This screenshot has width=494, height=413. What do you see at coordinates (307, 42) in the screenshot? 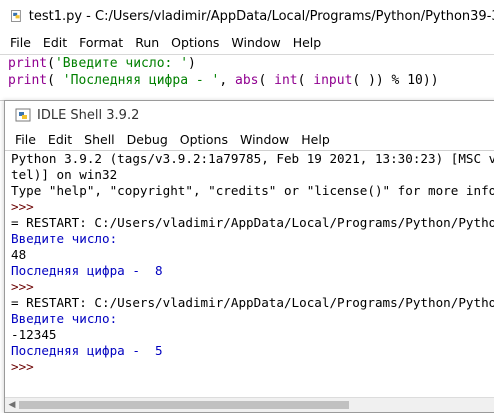
I see `editor-menu-help: Help` at bounding box center [307, 42].